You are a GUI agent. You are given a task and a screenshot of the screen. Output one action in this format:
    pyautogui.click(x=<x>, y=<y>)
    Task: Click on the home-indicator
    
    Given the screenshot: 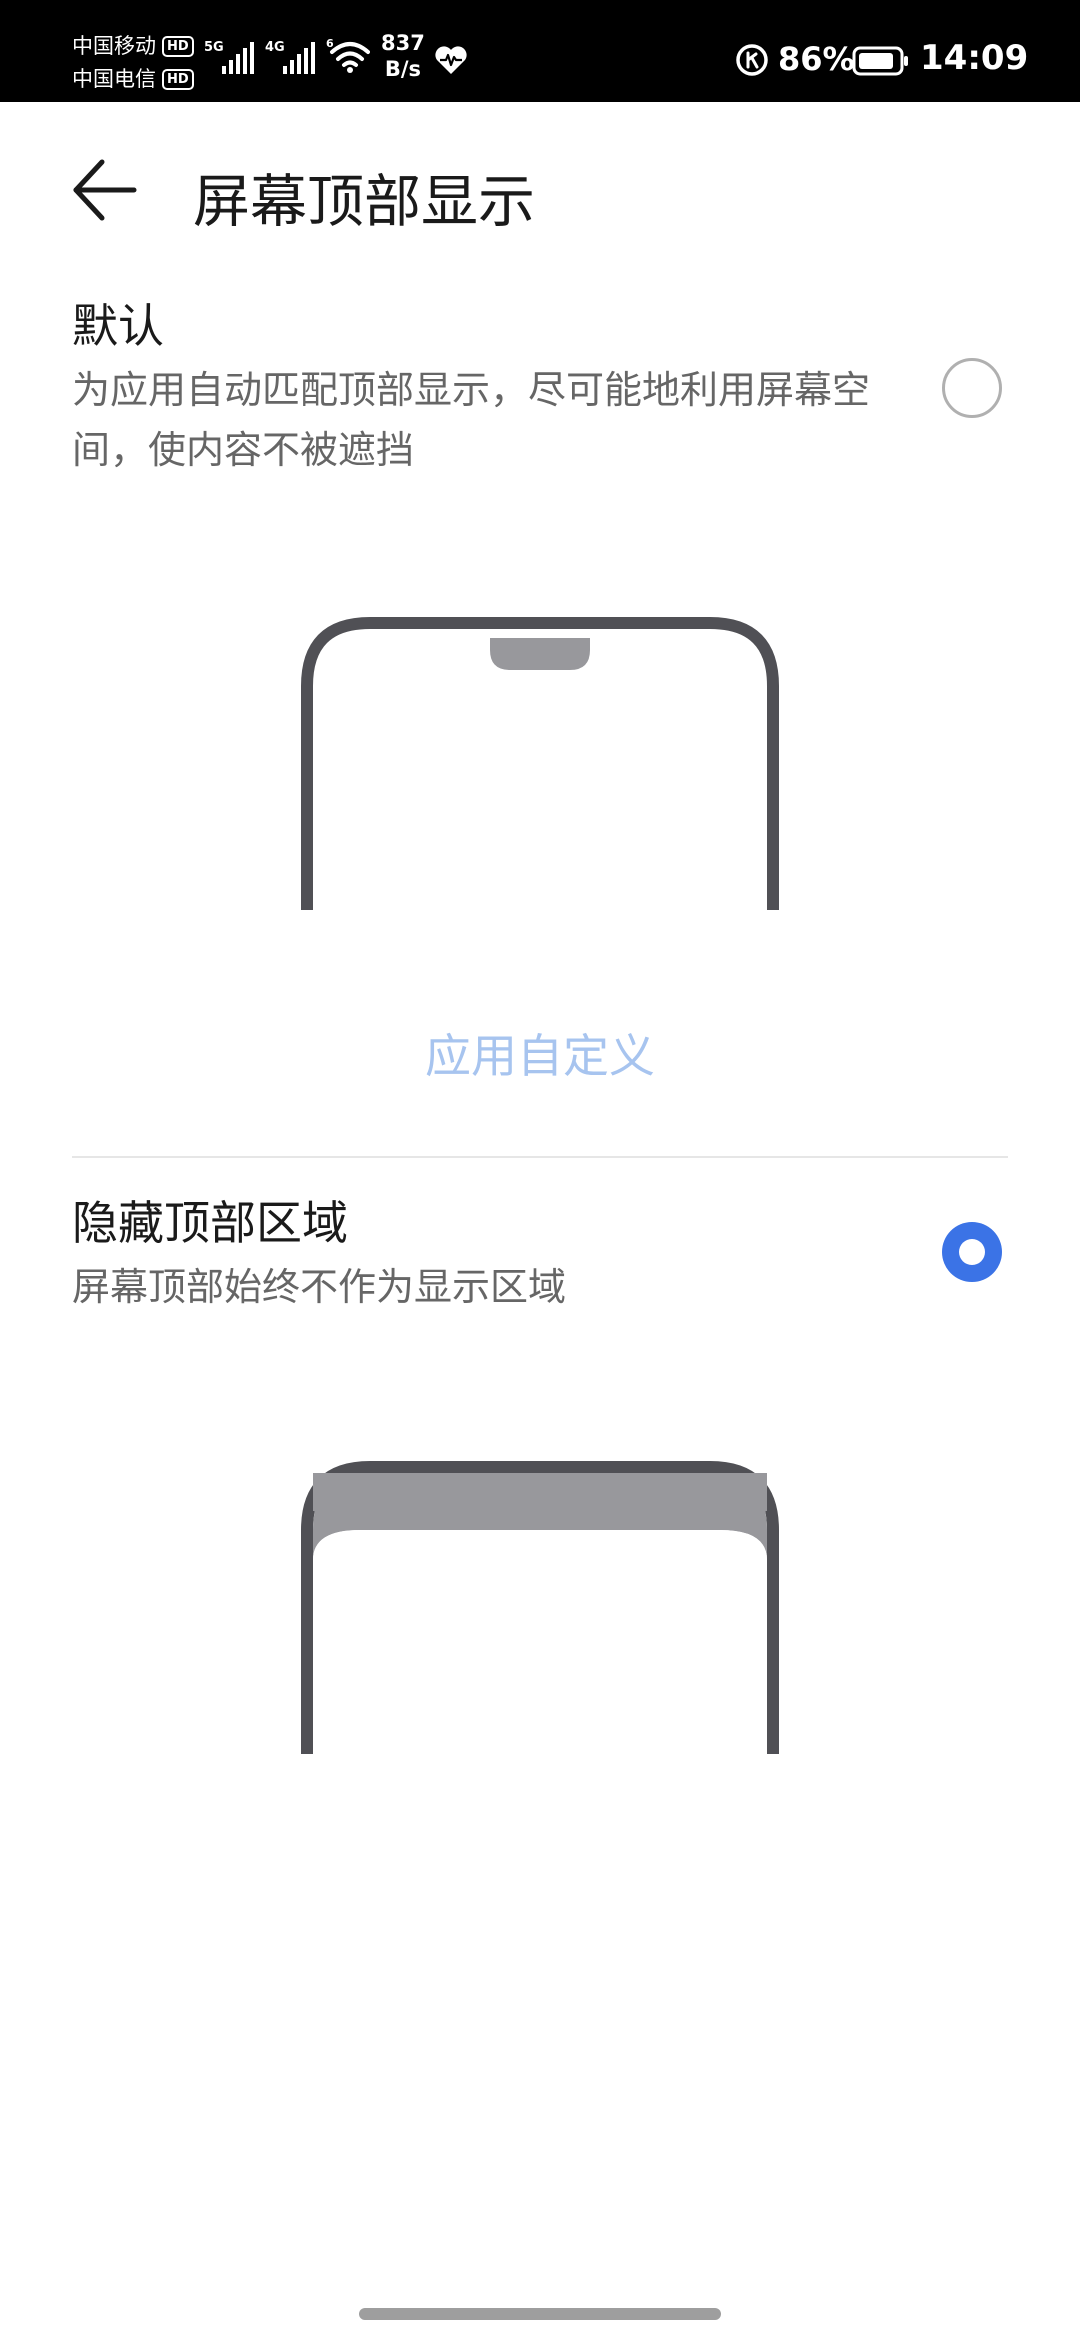 What is the action you would take?
    pyautogui.click(x=540, y=2314)
    